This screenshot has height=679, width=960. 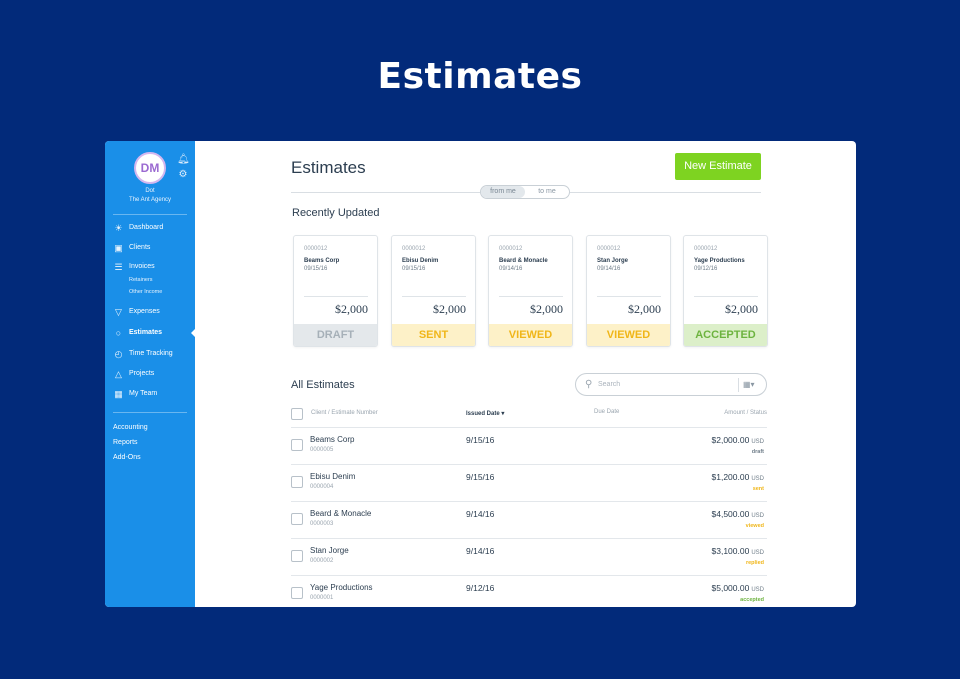 What do you see at coordinates (730, 477) in the screenshot?
I see `row-amount-value: $1,200.00` at bounding box center [730, 477].